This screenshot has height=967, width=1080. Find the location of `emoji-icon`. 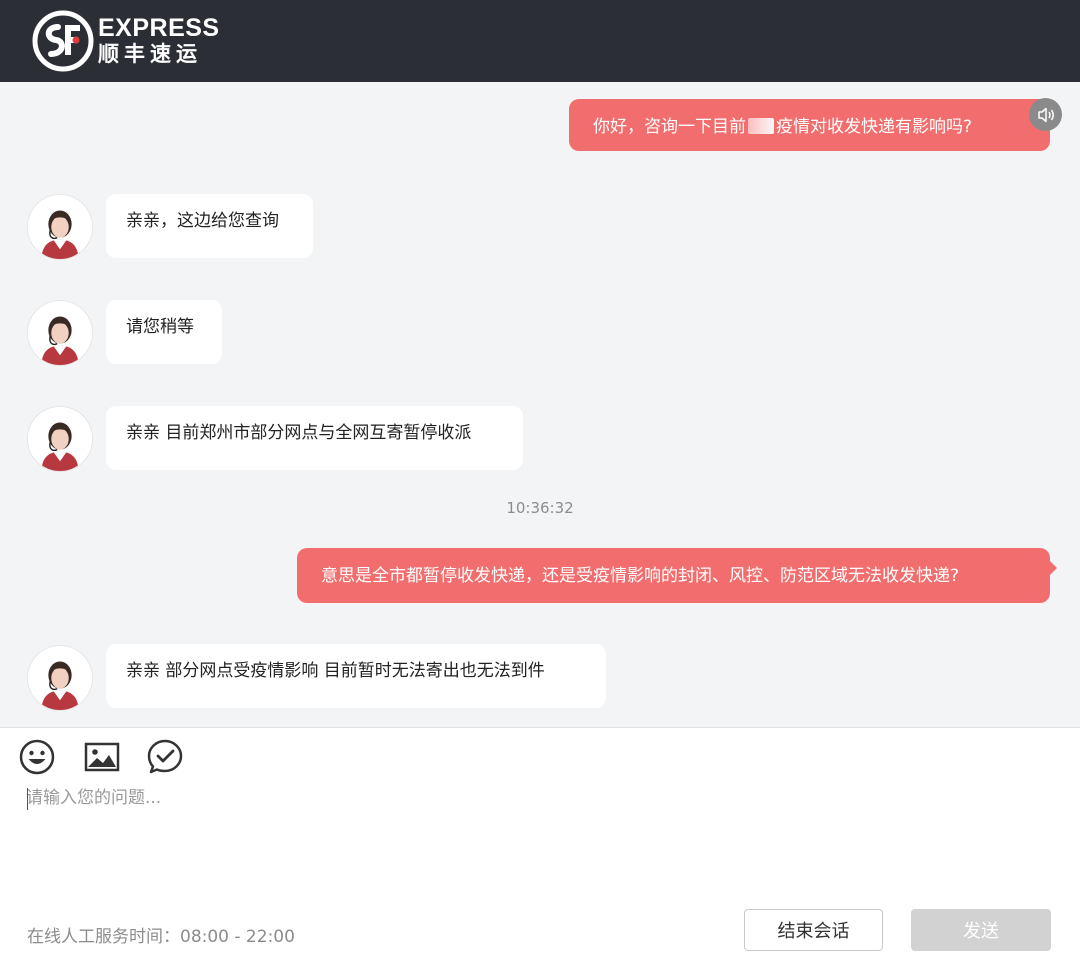

emoji-icon is located at coordinates (37, 757).